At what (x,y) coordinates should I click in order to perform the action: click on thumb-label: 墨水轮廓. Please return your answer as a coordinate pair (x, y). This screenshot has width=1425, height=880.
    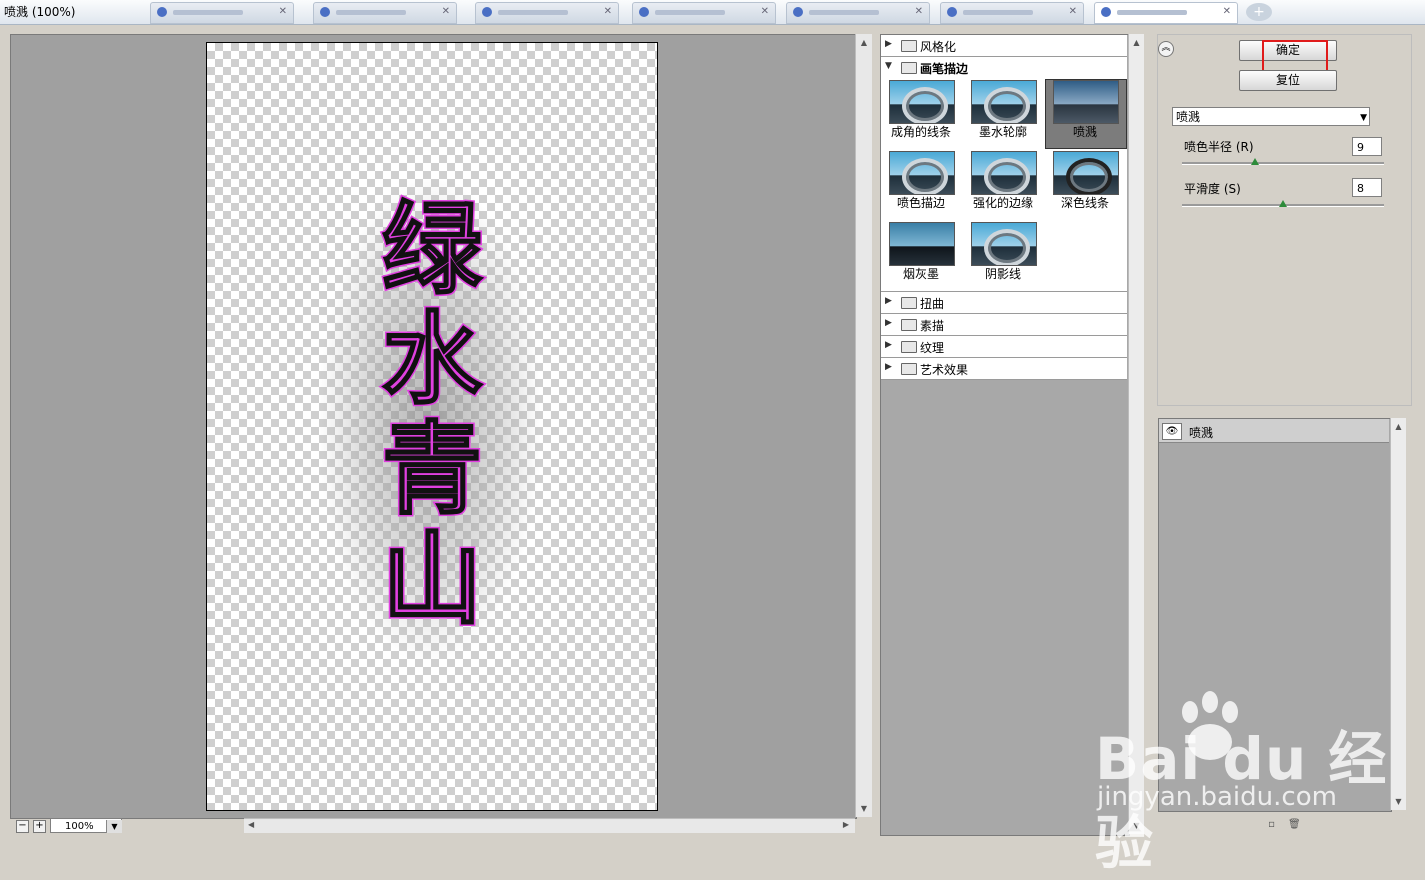
    Looking at the image, I should click on (1002, 132).